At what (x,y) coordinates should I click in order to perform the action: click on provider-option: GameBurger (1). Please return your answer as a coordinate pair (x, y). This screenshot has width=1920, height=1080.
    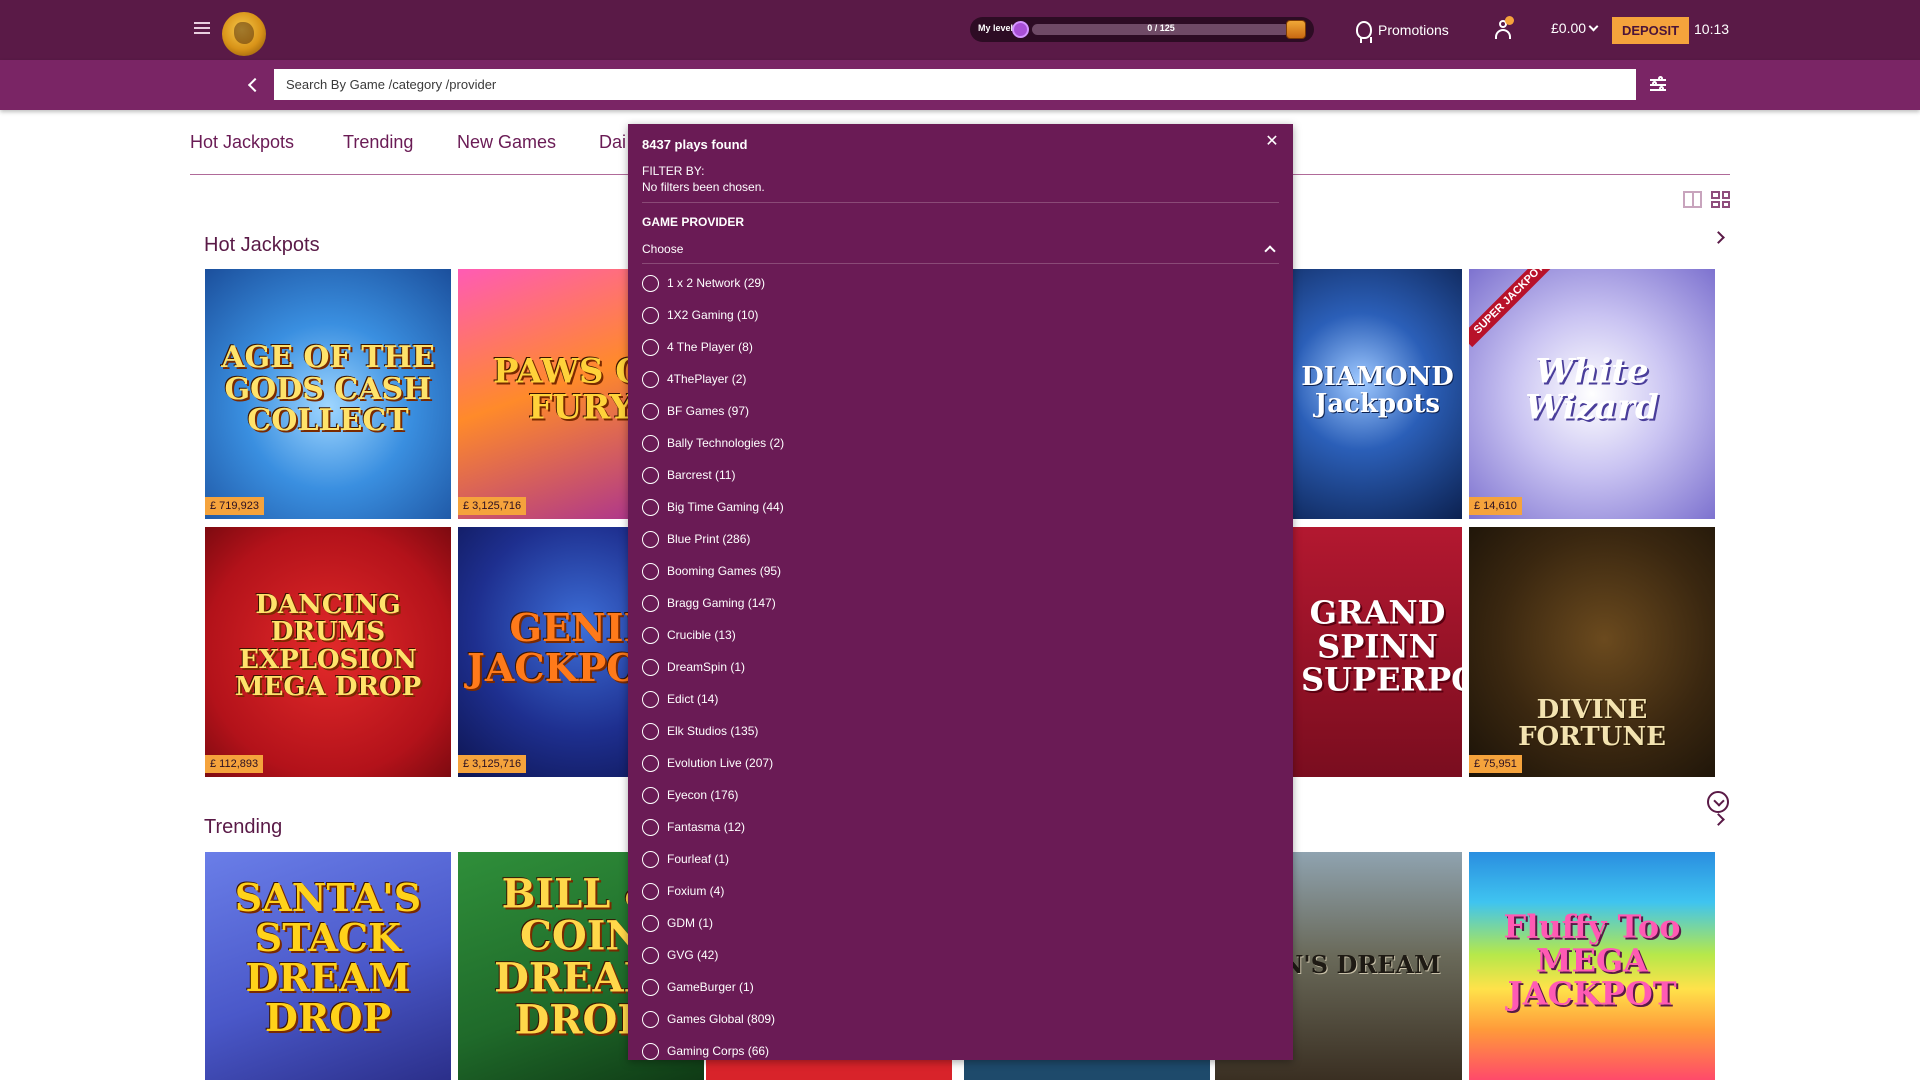
    Looking at the image, I should click on (698, 987).